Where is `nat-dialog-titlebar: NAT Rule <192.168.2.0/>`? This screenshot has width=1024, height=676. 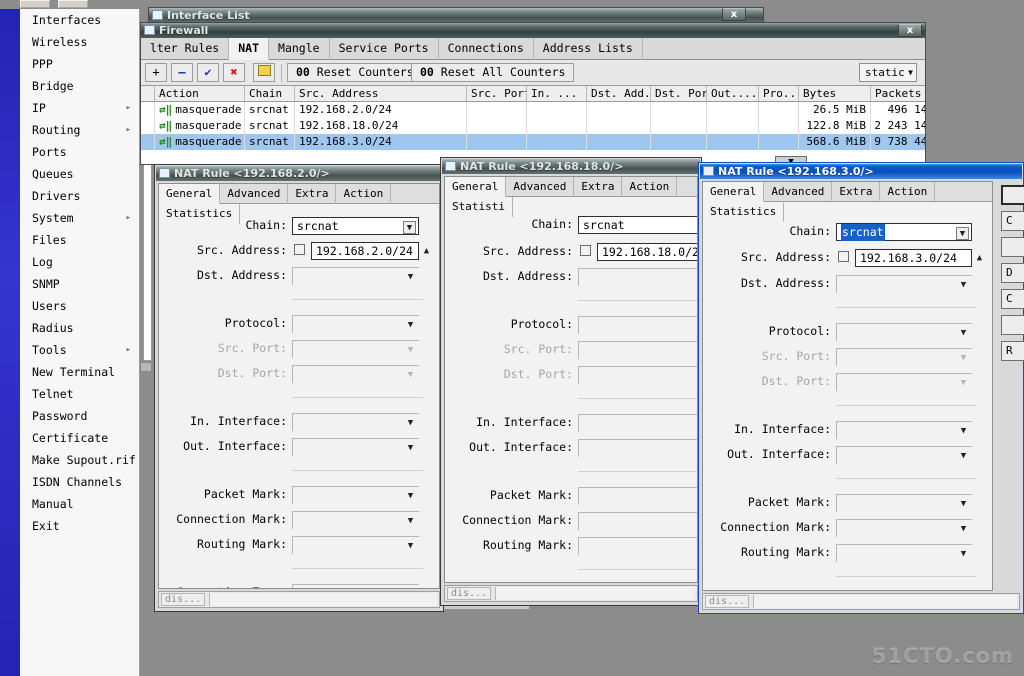
nat-dialog-titlebar: NAT Rule <192.168.2.0/> is located at coordinates (299, 173).